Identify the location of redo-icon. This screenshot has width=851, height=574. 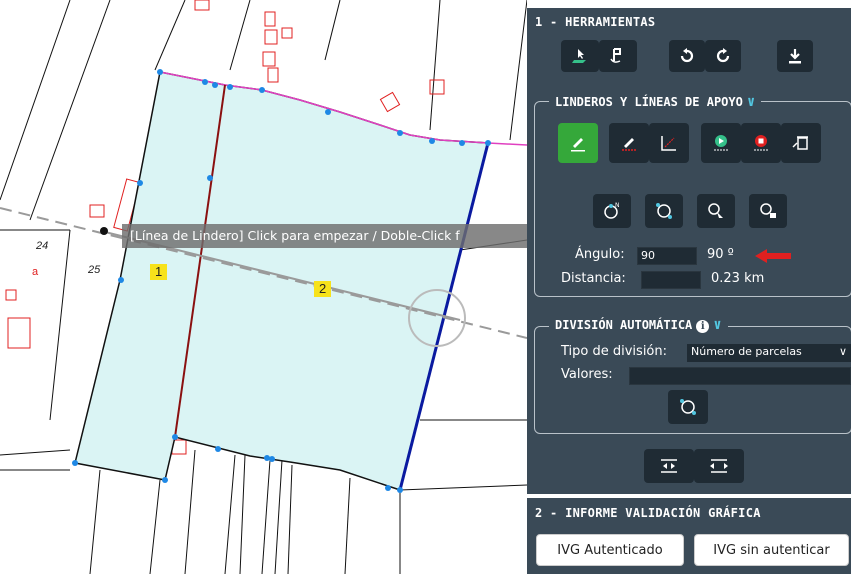
(723, 55).